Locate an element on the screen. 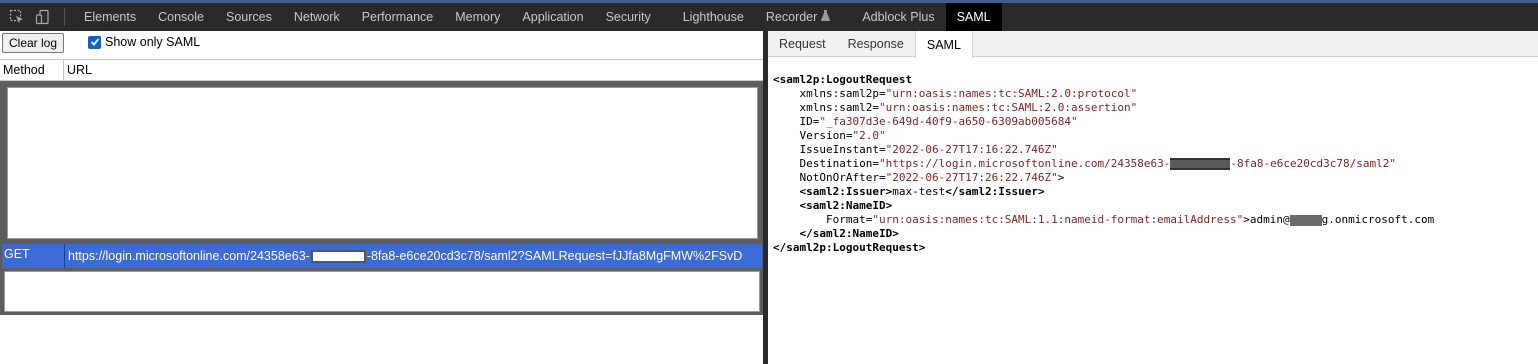 The image size is (1538, 364). column-header-url: URL is located at coordinates (80, 70).